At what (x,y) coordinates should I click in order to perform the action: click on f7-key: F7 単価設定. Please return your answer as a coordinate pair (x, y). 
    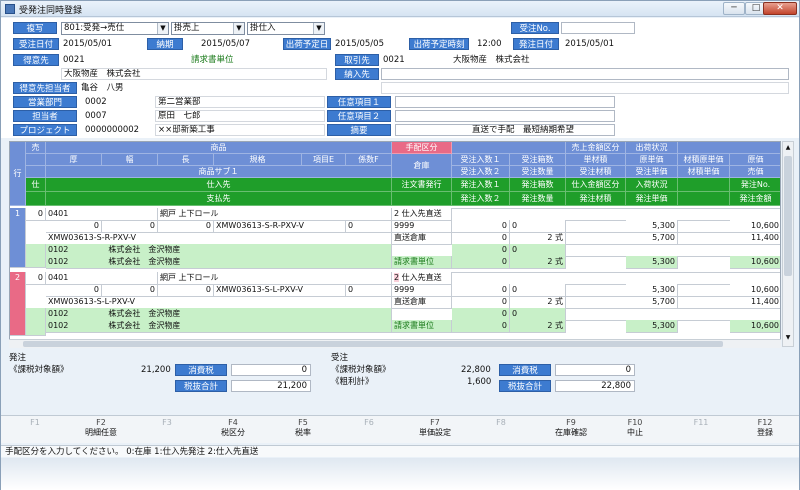
    Looking at the image, I should click on (435, 428).